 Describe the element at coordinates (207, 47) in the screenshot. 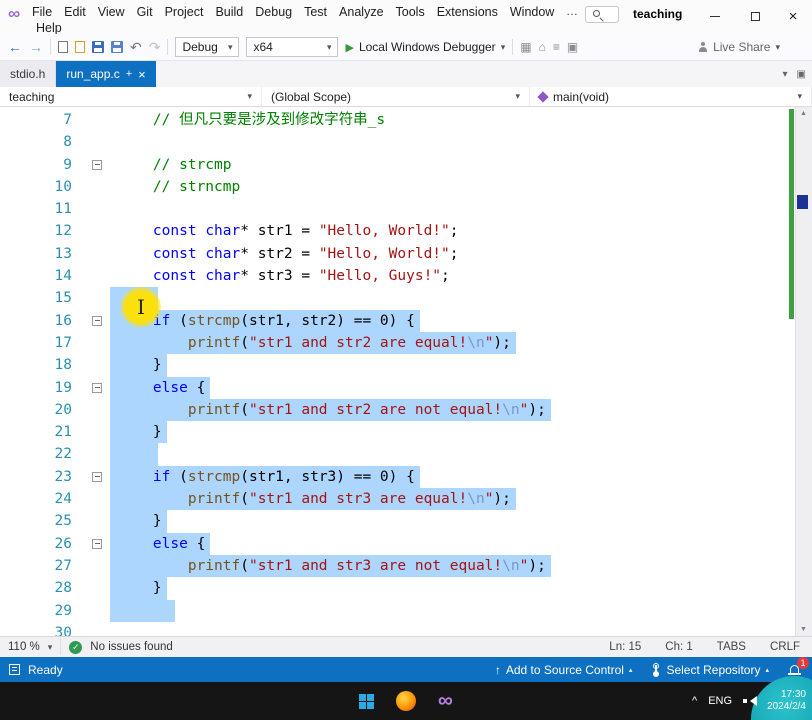

I see `solution-configuration-select: Debug ▾` at that location.